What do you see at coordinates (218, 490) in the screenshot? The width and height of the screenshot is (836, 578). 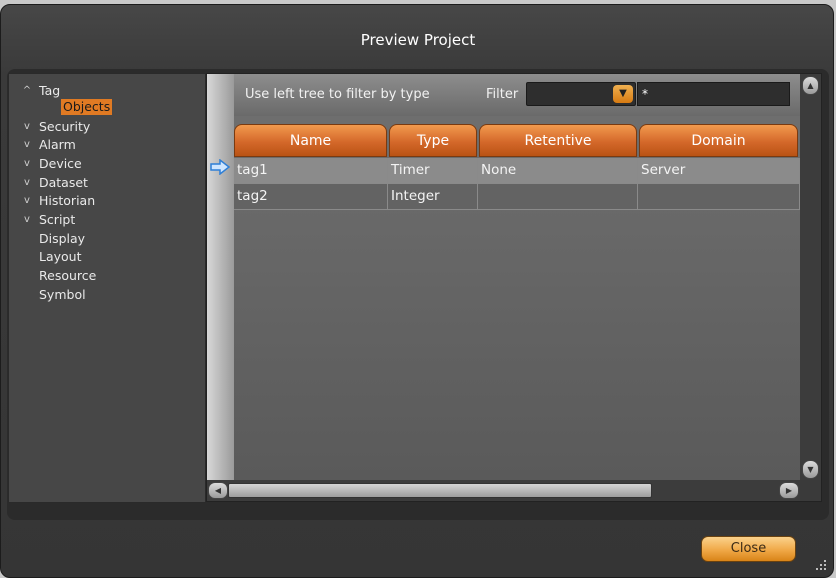 I see `scroll-left-icon: ◀` at bounding box center [218, 490].